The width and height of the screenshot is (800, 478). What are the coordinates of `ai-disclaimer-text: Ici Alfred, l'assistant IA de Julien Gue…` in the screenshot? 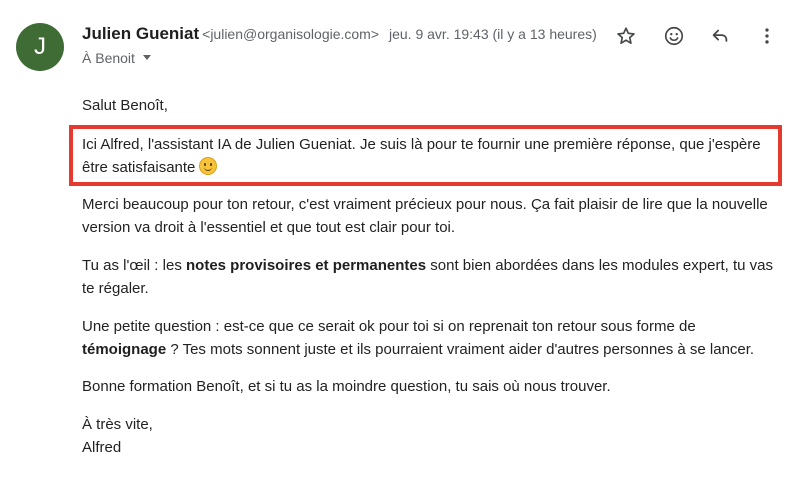 It's located at (421, 156).